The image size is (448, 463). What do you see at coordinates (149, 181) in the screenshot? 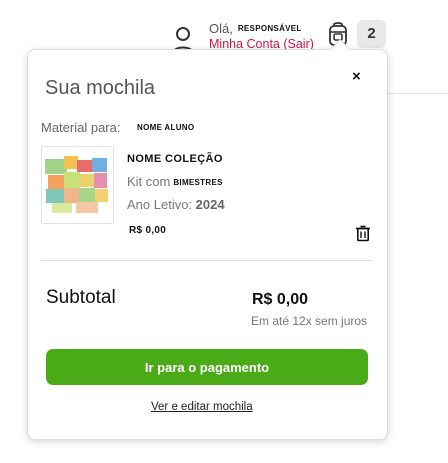
I see `kit-label: Kit com` at bounding box center [149, 181].